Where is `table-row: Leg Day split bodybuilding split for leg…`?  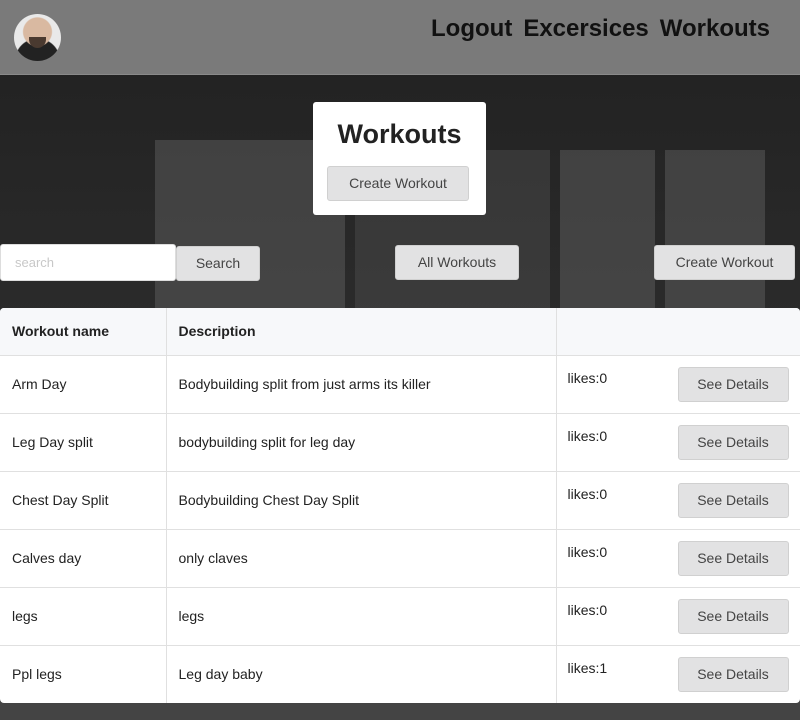
table-row: Leg Day split bodybuilding split for leg… is located at coordinates (400, 442).